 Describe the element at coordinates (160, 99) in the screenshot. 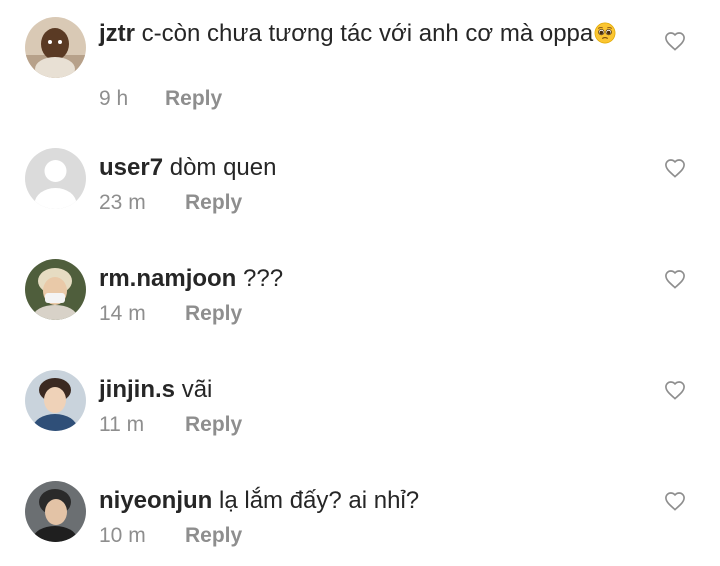

I see `comment-meta: 9 h Reply` at that location.